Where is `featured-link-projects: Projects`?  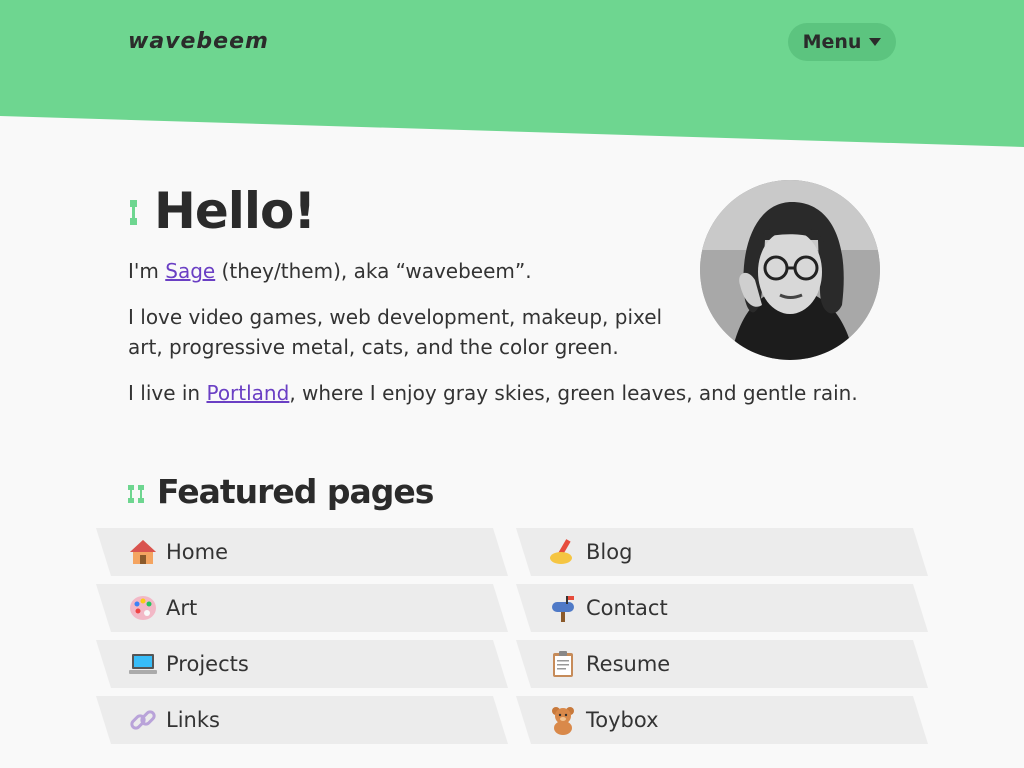 featured-link-projects: Projects is located at coordinates (302, 664).